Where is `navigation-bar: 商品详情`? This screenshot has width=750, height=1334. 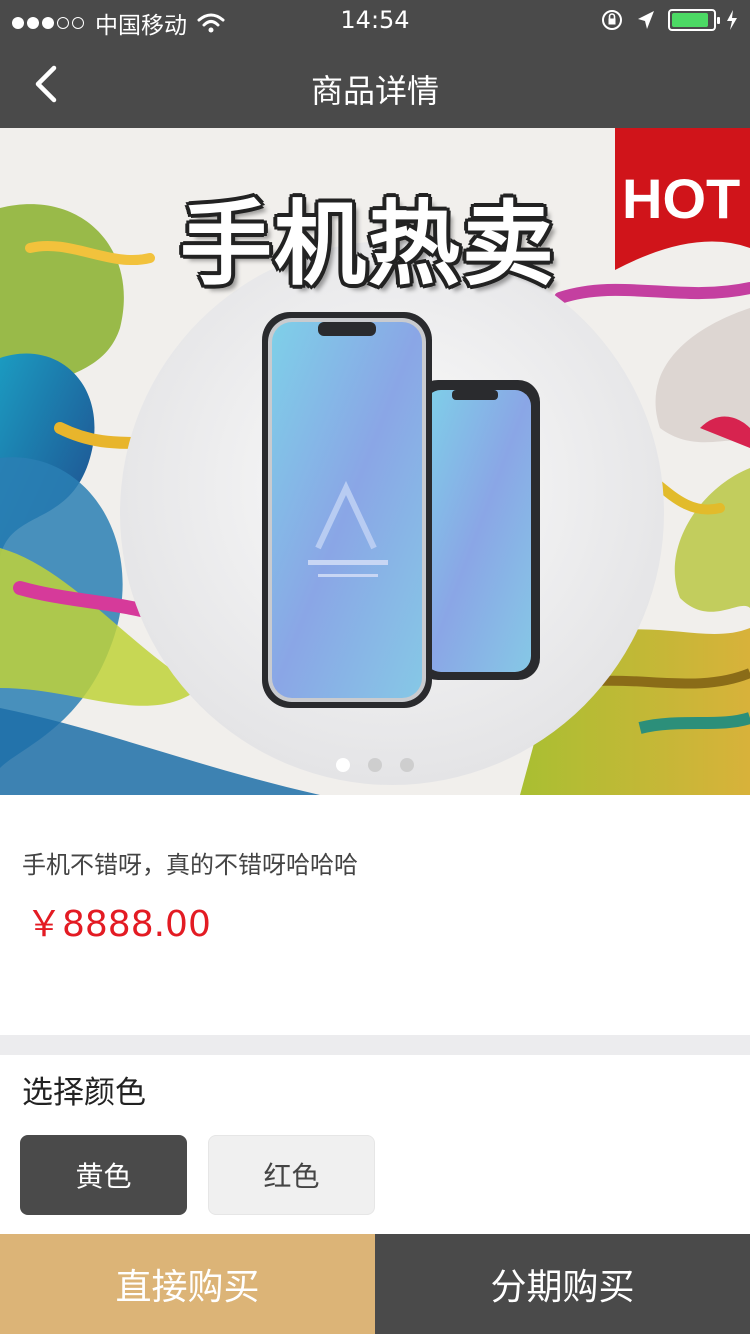
navigation-bar: 商品详情 is located at coordinates (375, 84).